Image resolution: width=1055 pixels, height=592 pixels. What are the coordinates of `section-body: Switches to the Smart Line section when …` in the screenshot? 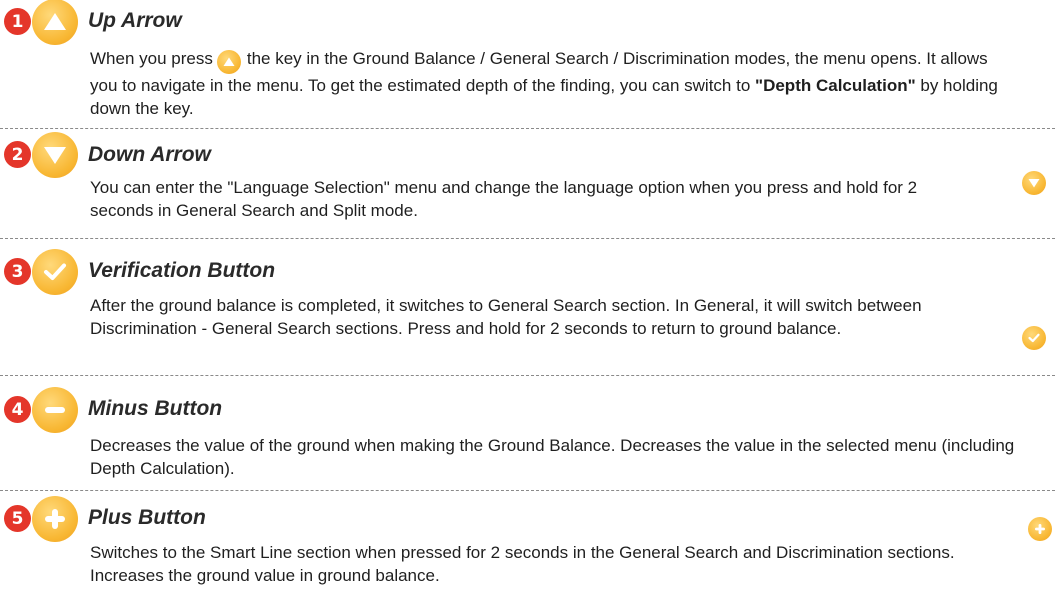 It's located at (522, 564).